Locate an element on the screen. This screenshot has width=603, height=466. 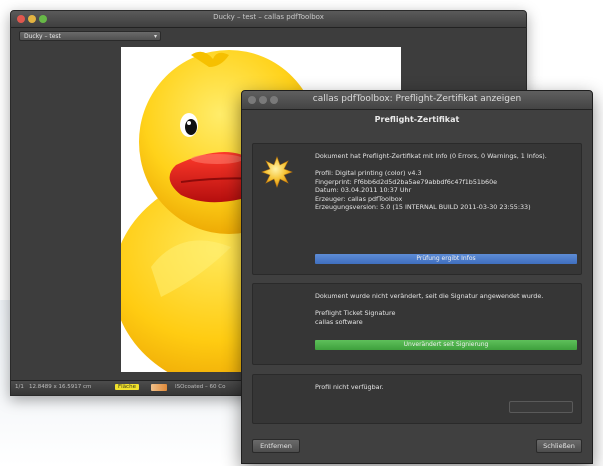
certificate-seal-icon is located at coordinates (277, 172).